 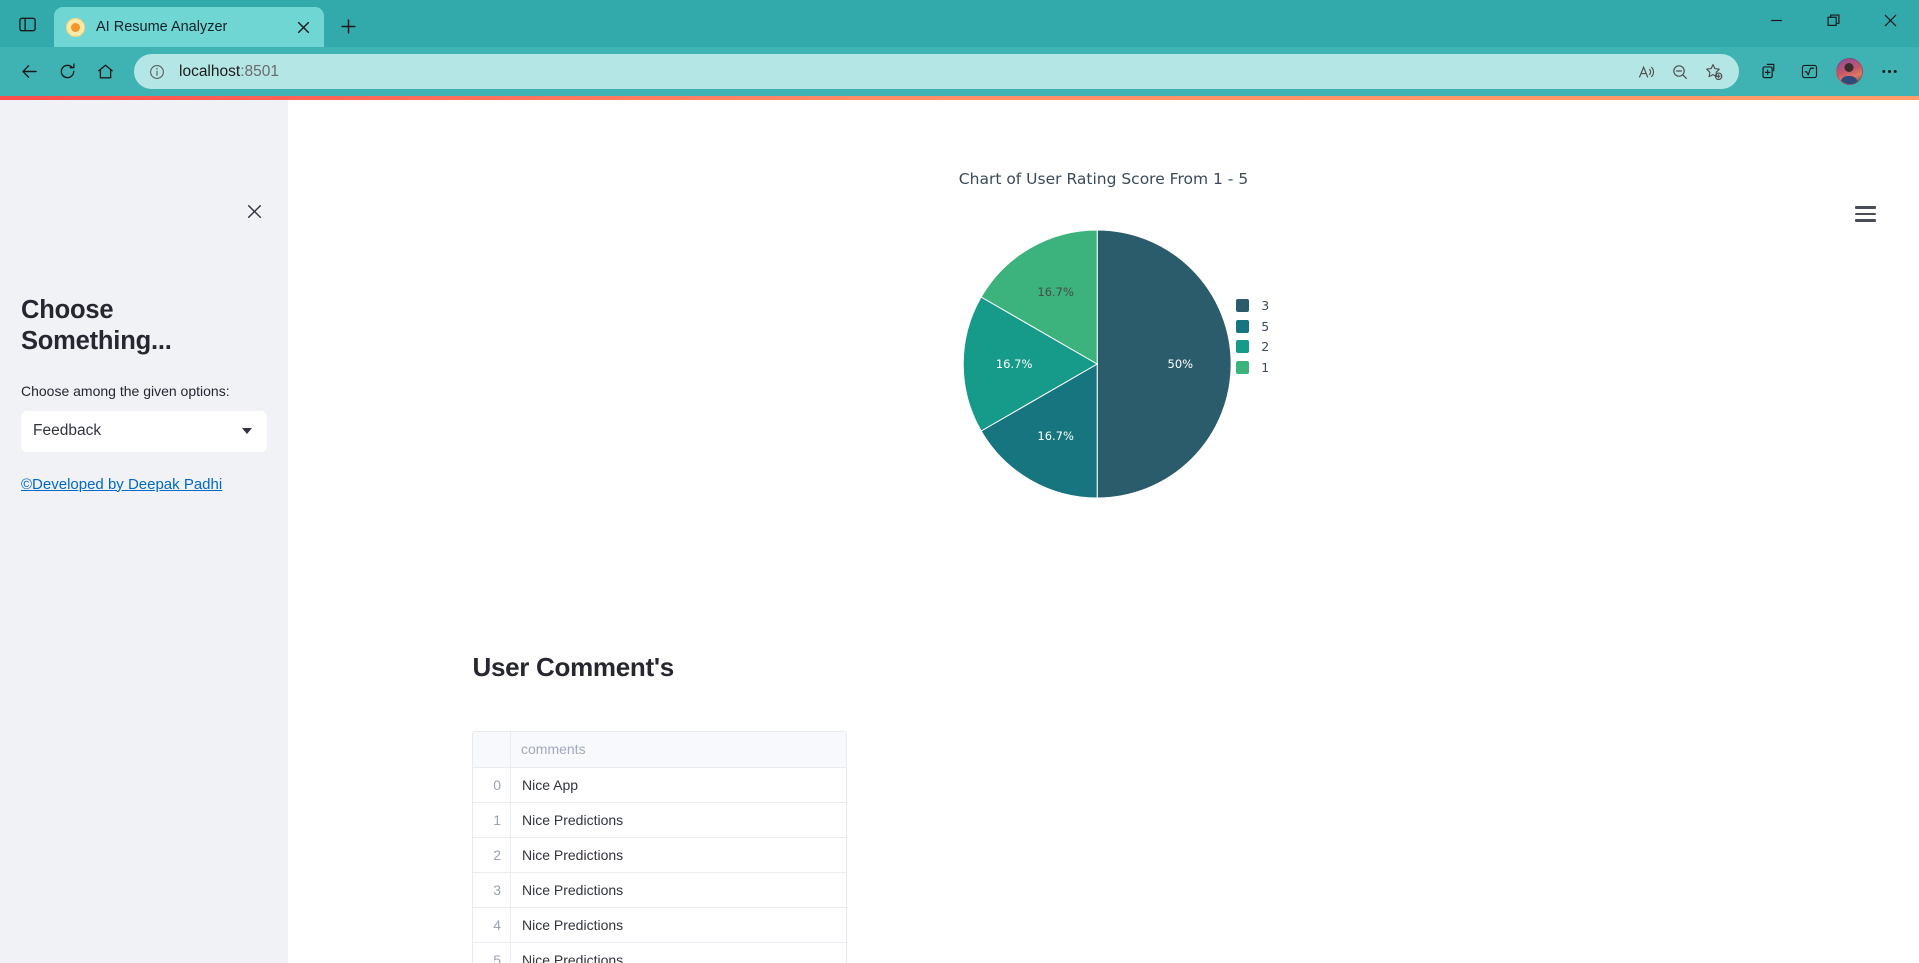 What do you see at coordinates (247, 431) in the screenshot?
I see `chevron-down-icon` at bounding box center [247, 431].